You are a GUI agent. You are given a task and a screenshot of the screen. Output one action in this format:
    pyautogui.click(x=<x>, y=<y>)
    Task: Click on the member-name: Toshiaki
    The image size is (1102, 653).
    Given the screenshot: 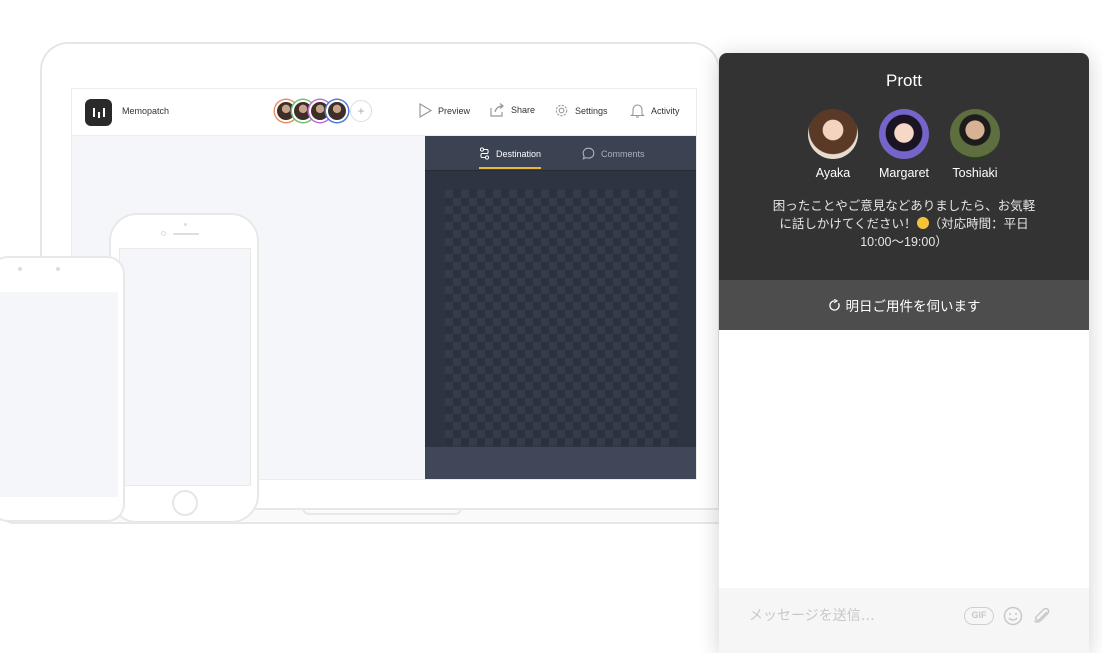 What is the action you would take?
    pyautogui.click(x=975, y=173)
    